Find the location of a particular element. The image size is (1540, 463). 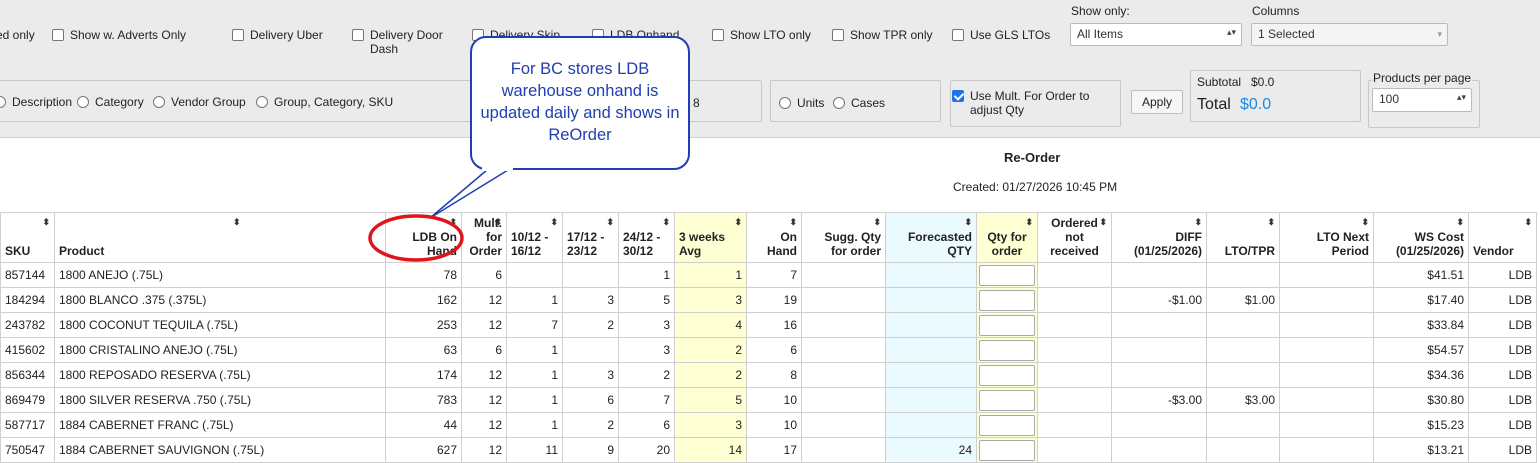

col-header-week1: ⬍ 10/12 - 16/12 is located at coordinates (534, 237).